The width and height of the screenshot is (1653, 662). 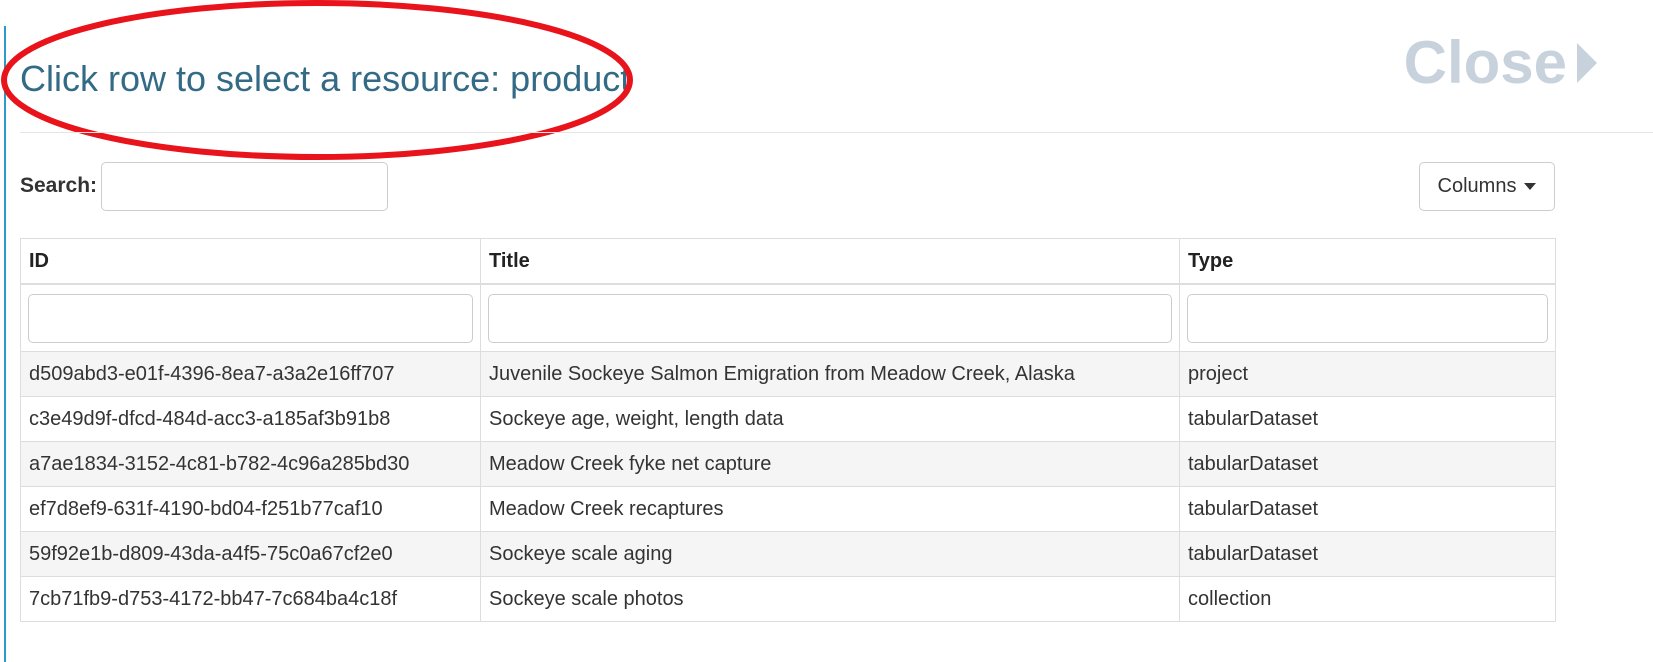 I want to click on column-header-title: Title, so click(x=830, y=261).